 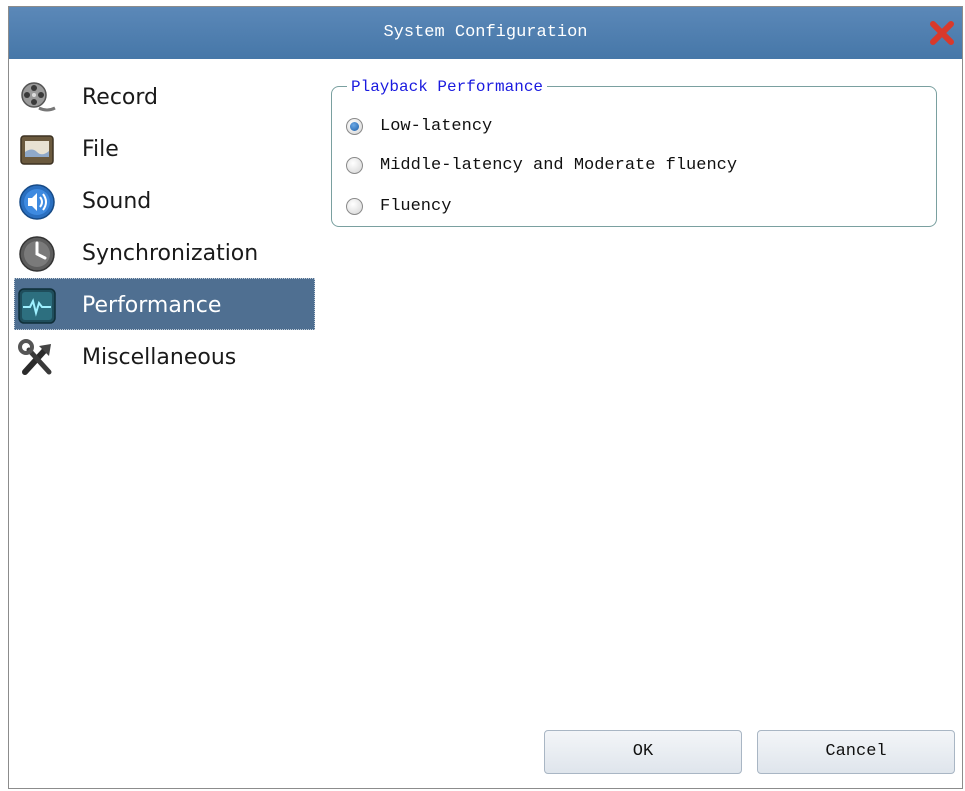 What do you see at coordinates (120, 97) in the screenshot?
I see `sidebar-item-label: Record` at bounding box center [120, 97].